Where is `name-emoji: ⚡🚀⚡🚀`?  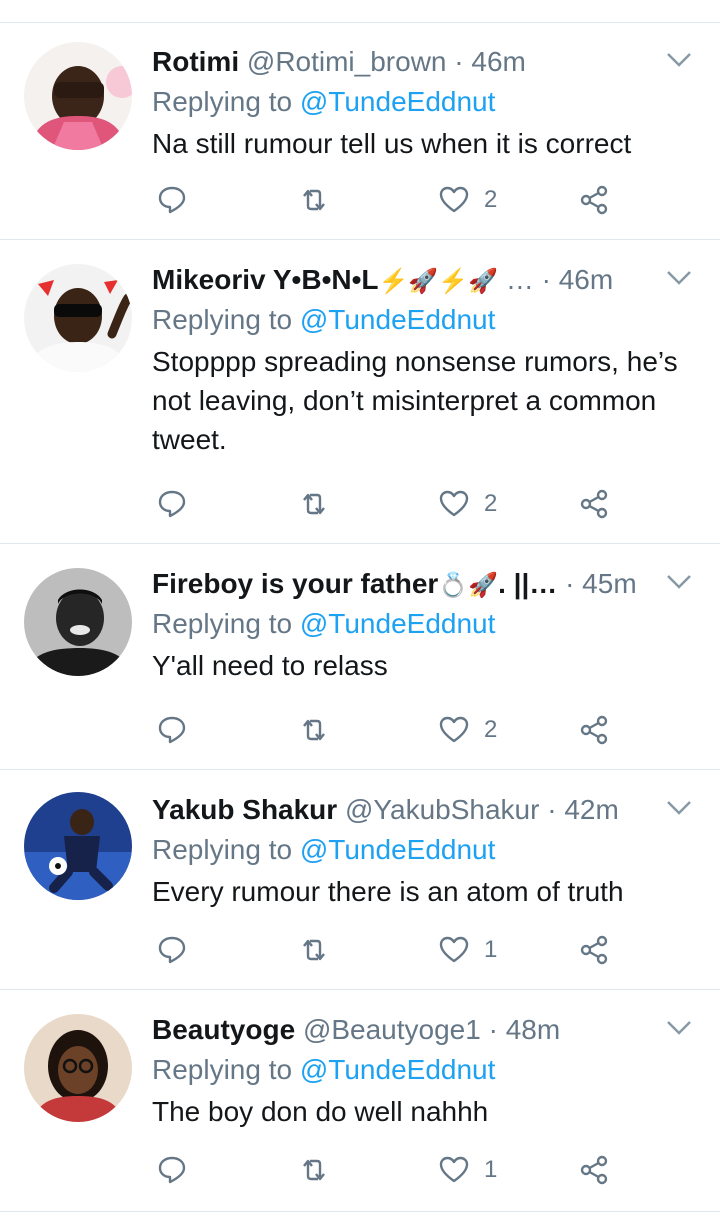 name-emoji: ⚡🚀⚡🚀 is located at coordinates (438, 281).